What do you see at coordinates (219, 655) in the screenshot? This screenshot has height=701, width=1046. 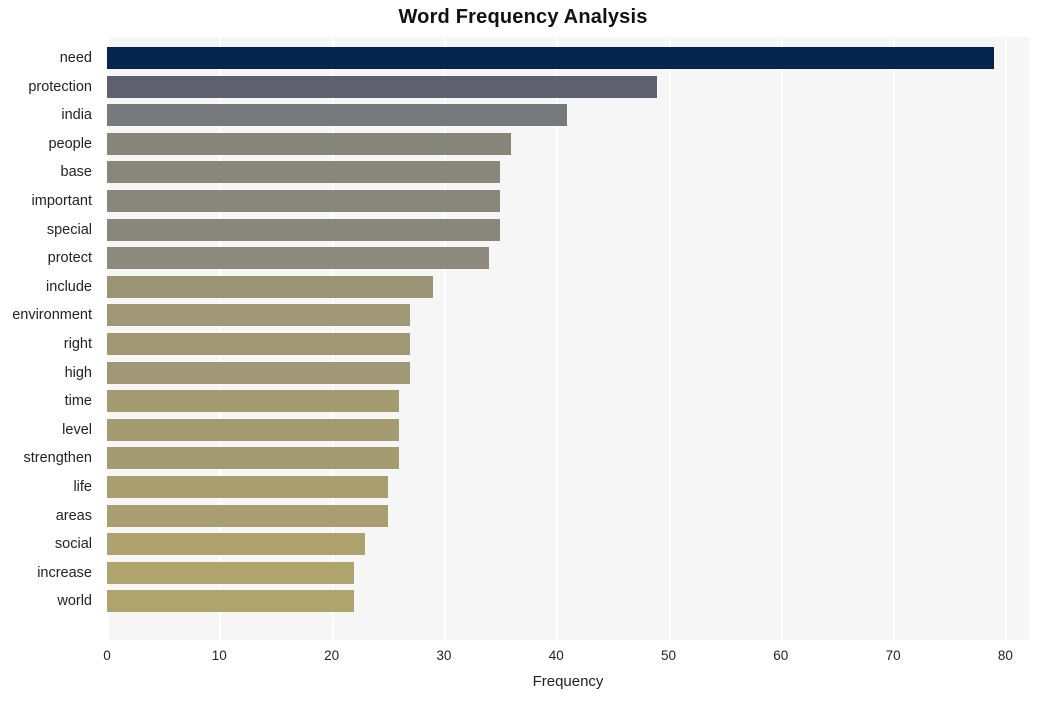 I see `x-tick-label-10: 10` at bounding box center [219, 655].